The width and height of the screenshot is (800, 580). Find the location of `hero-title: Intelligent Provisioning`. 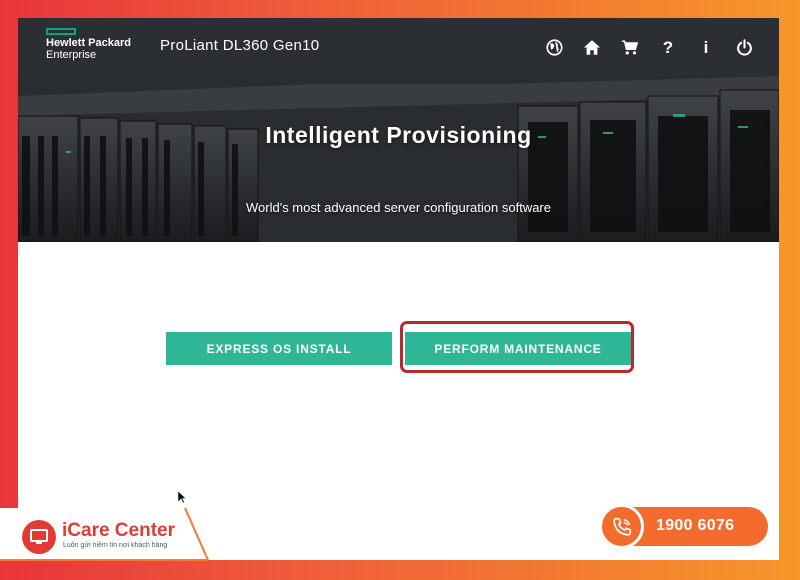

hero-title: Intelligent Provisioning is located at coordinates (398, 135).